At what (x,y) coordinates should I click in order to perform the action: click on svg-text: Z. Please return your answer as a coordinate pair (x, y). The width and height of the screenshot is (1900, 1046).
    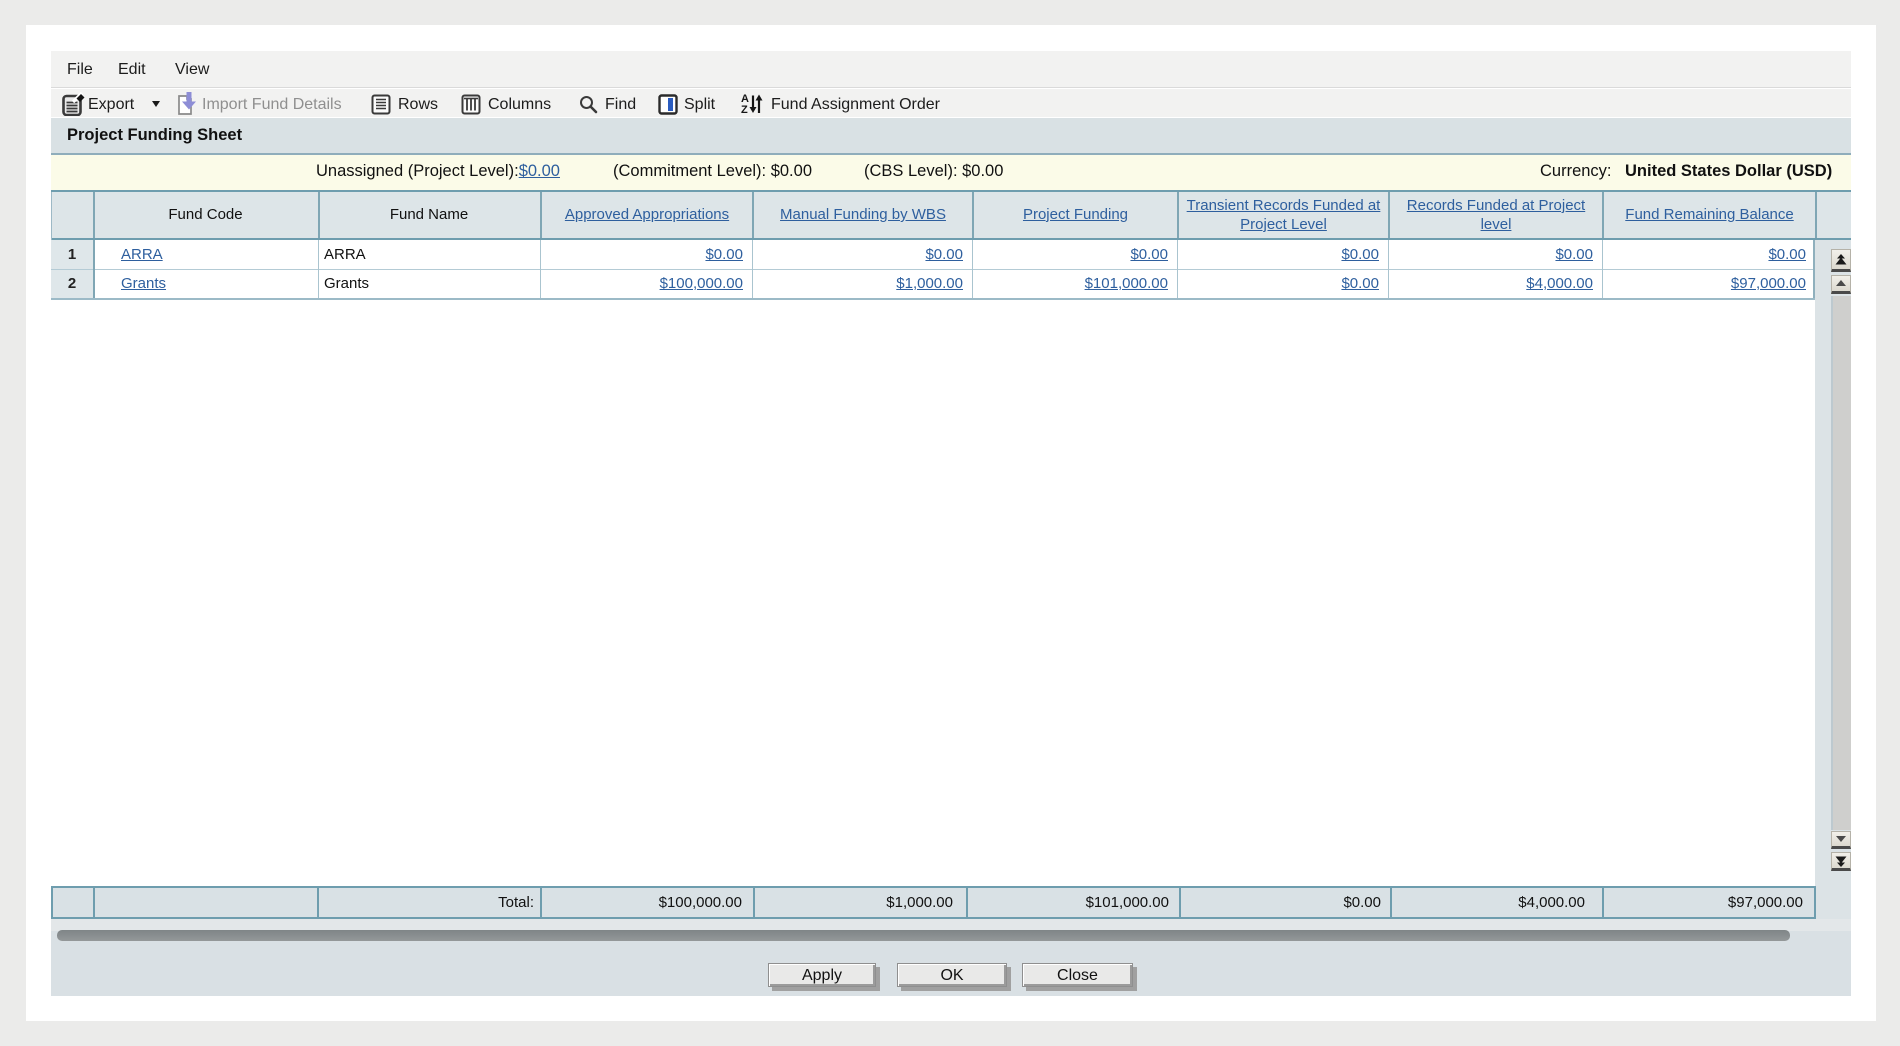
    Looking at the image, I should click on (744, 109).